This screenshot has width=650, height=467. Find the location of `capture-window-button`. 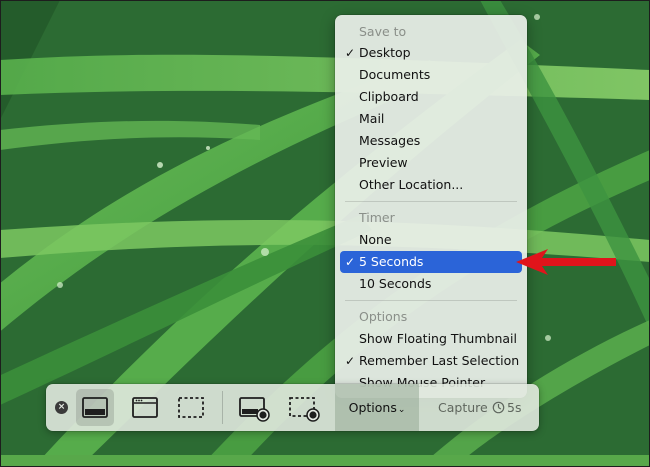

capture-window-button is located at coordinates (145, 407).